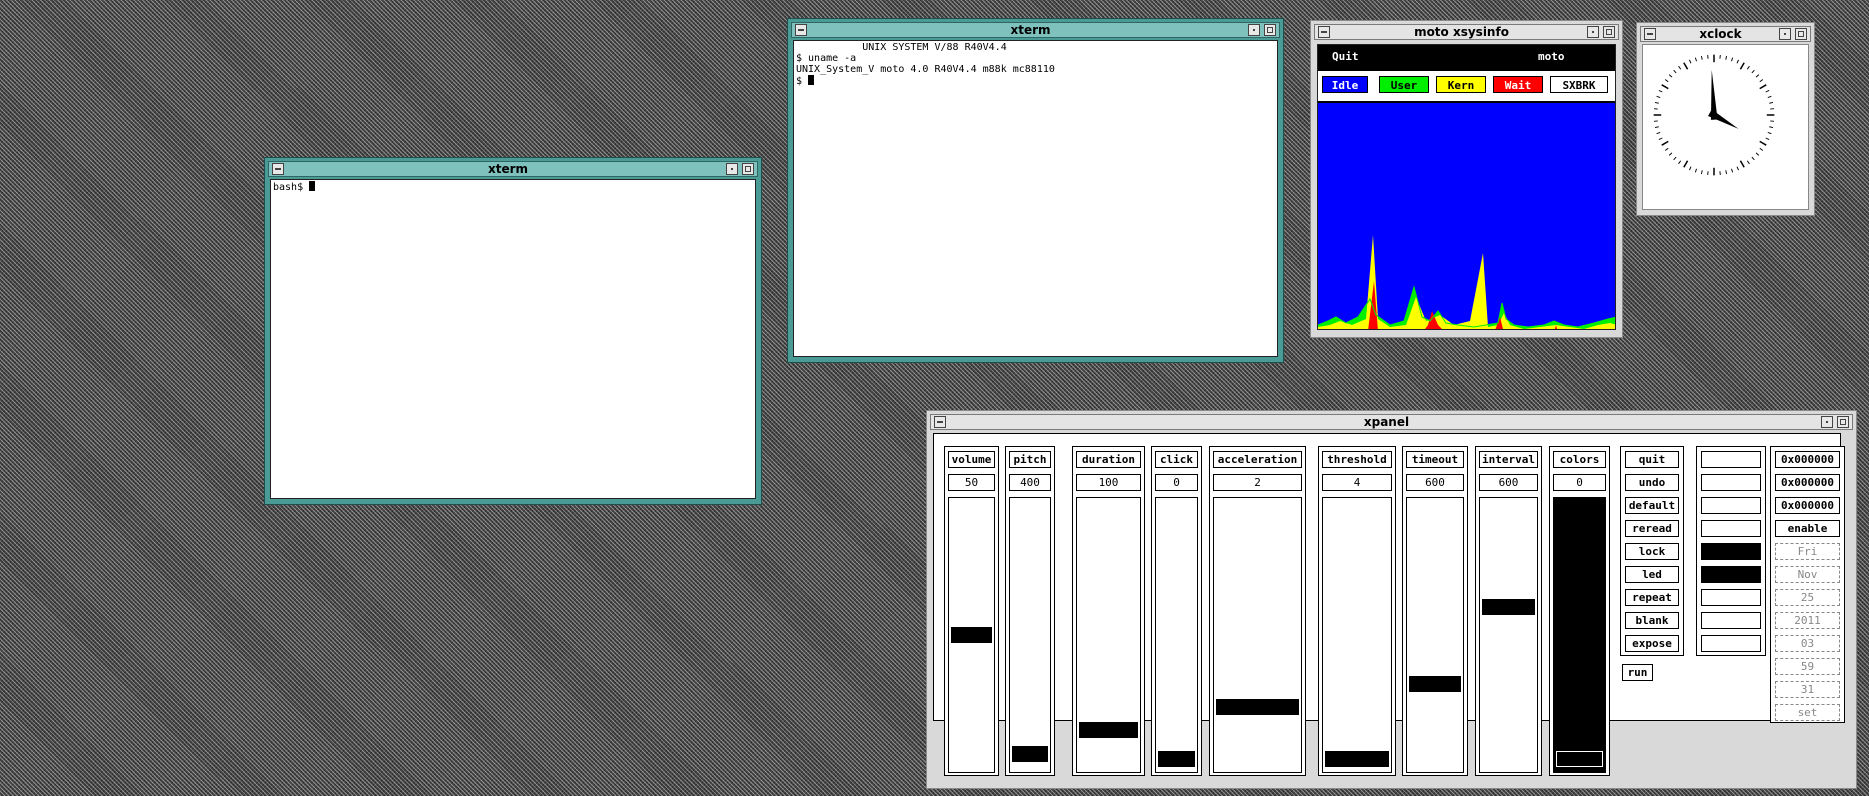 The height and width of the screenshot is (796, 1869). What do you see at coordinates (1652, 551) in the screenshot?
I see `lock-button: lock` at bounding box center [1652, 551].